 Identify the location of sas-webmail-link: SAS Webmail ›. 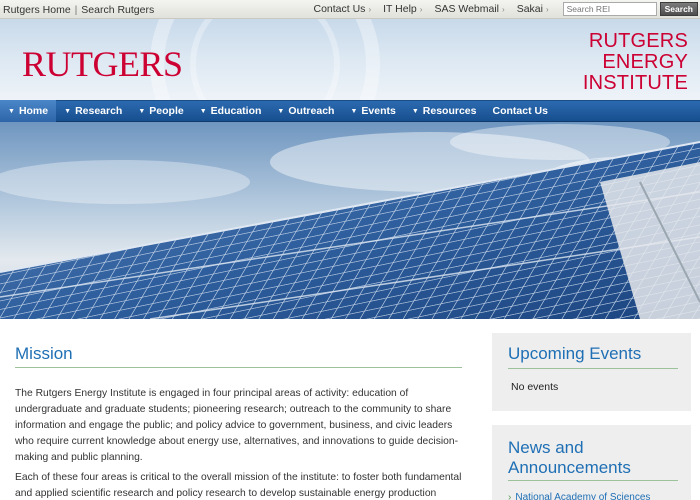
(469, 9).